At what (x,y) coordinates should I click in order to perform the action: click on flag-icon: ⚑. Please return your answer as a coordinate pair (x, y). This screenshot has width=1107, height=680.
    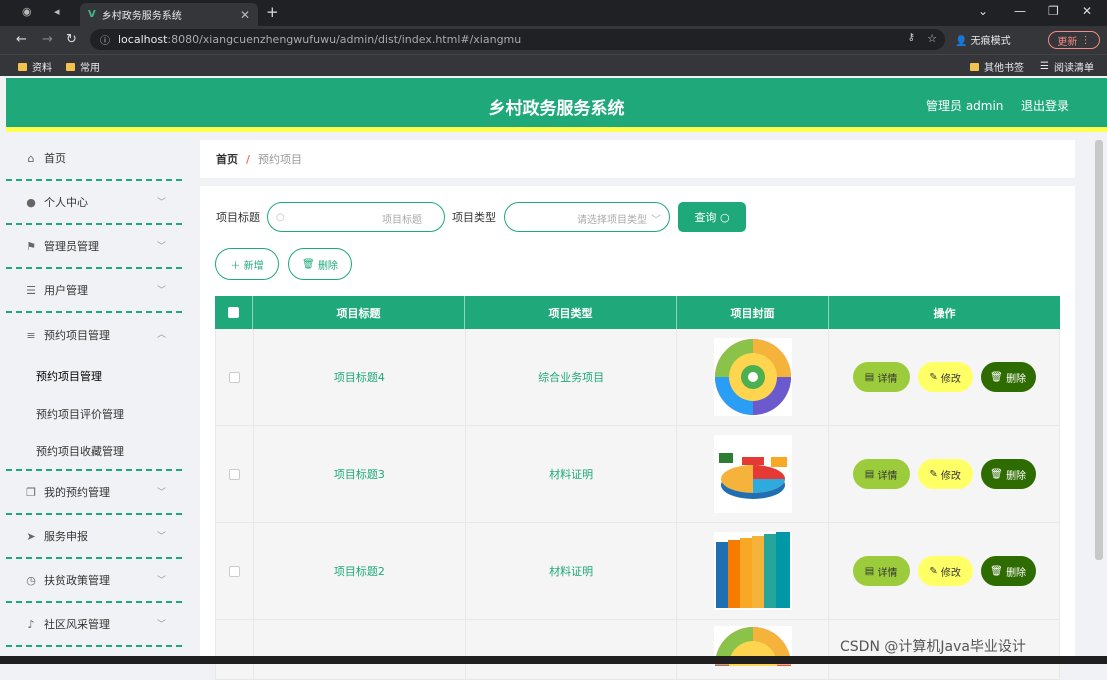
    Looking at the image, I should click on (31, 246).